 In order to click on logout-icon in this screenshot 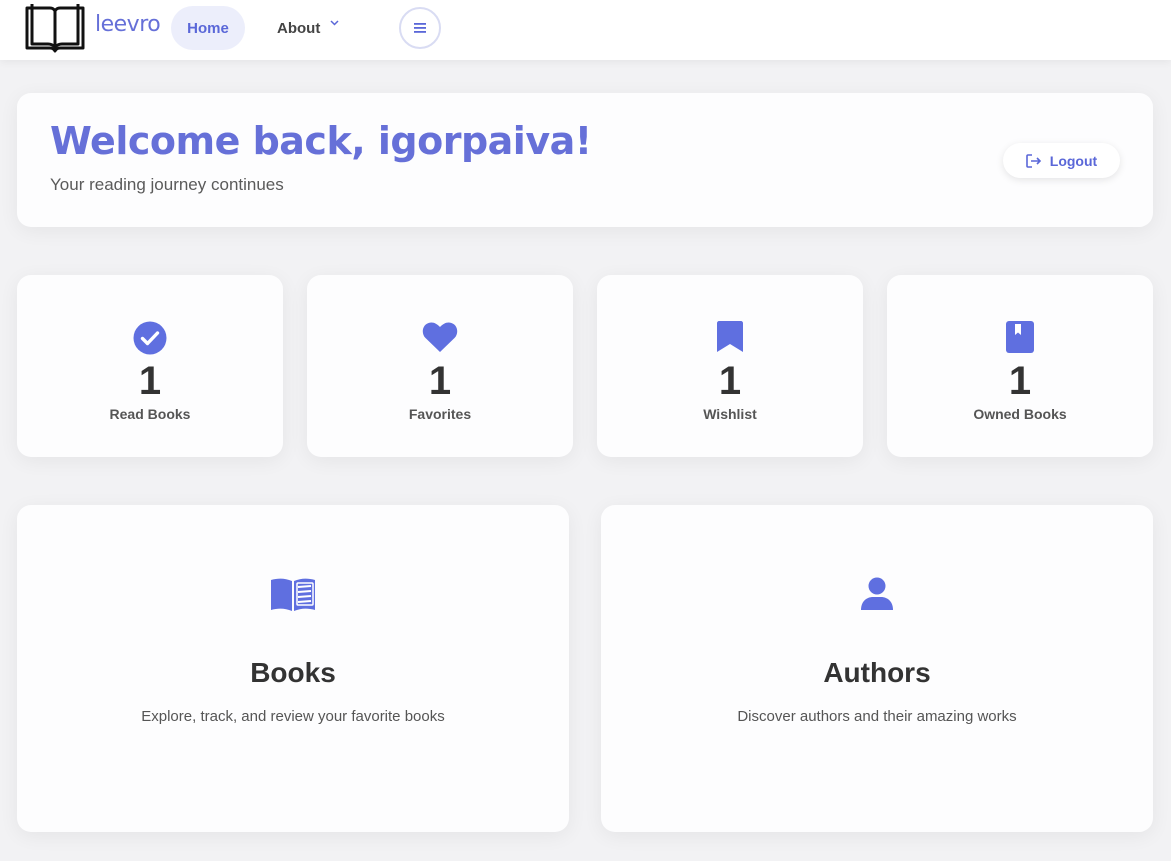, I will do `click(1033, 160)`.